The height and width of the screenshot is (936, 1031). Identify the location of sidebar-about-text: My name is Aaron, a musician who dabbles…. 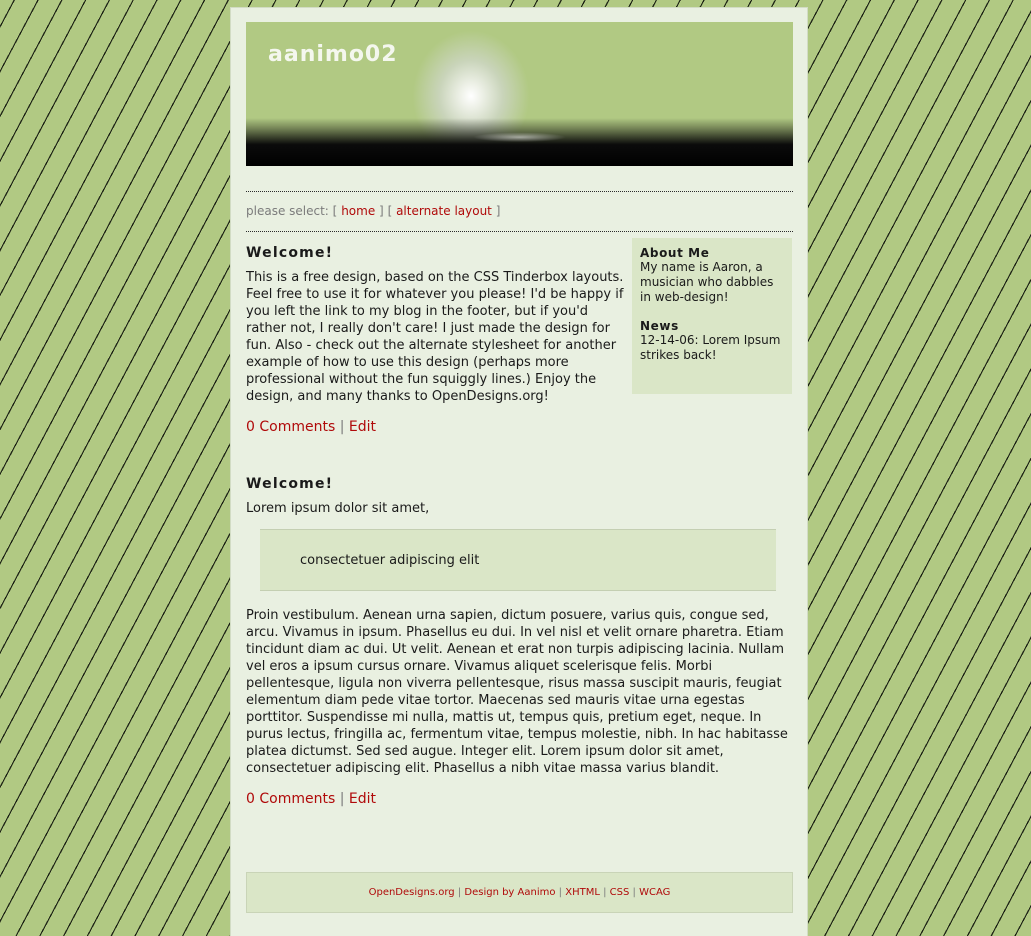
(707, 282).